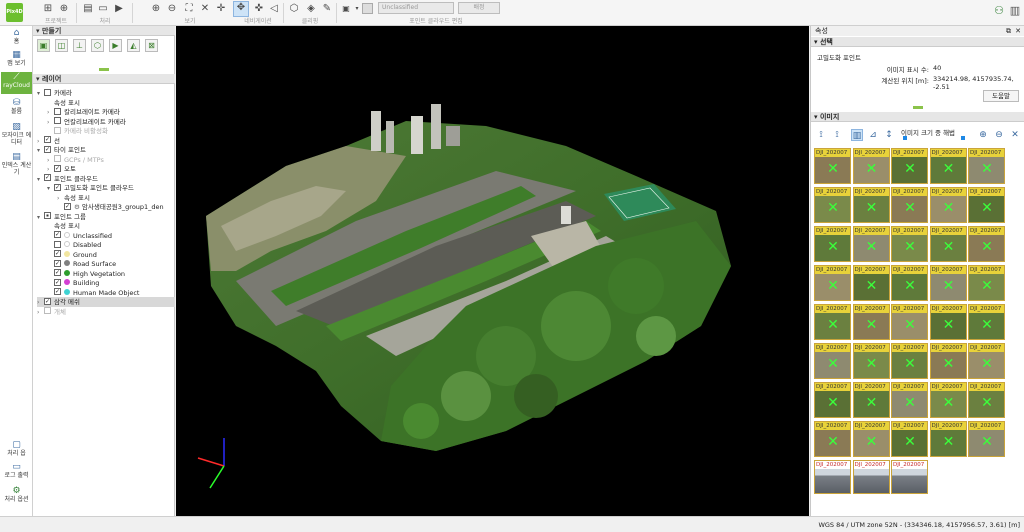  Describe the element at coordinates (241, 9) in the screenshot. I see `navigate-icon: ✥` at that location.